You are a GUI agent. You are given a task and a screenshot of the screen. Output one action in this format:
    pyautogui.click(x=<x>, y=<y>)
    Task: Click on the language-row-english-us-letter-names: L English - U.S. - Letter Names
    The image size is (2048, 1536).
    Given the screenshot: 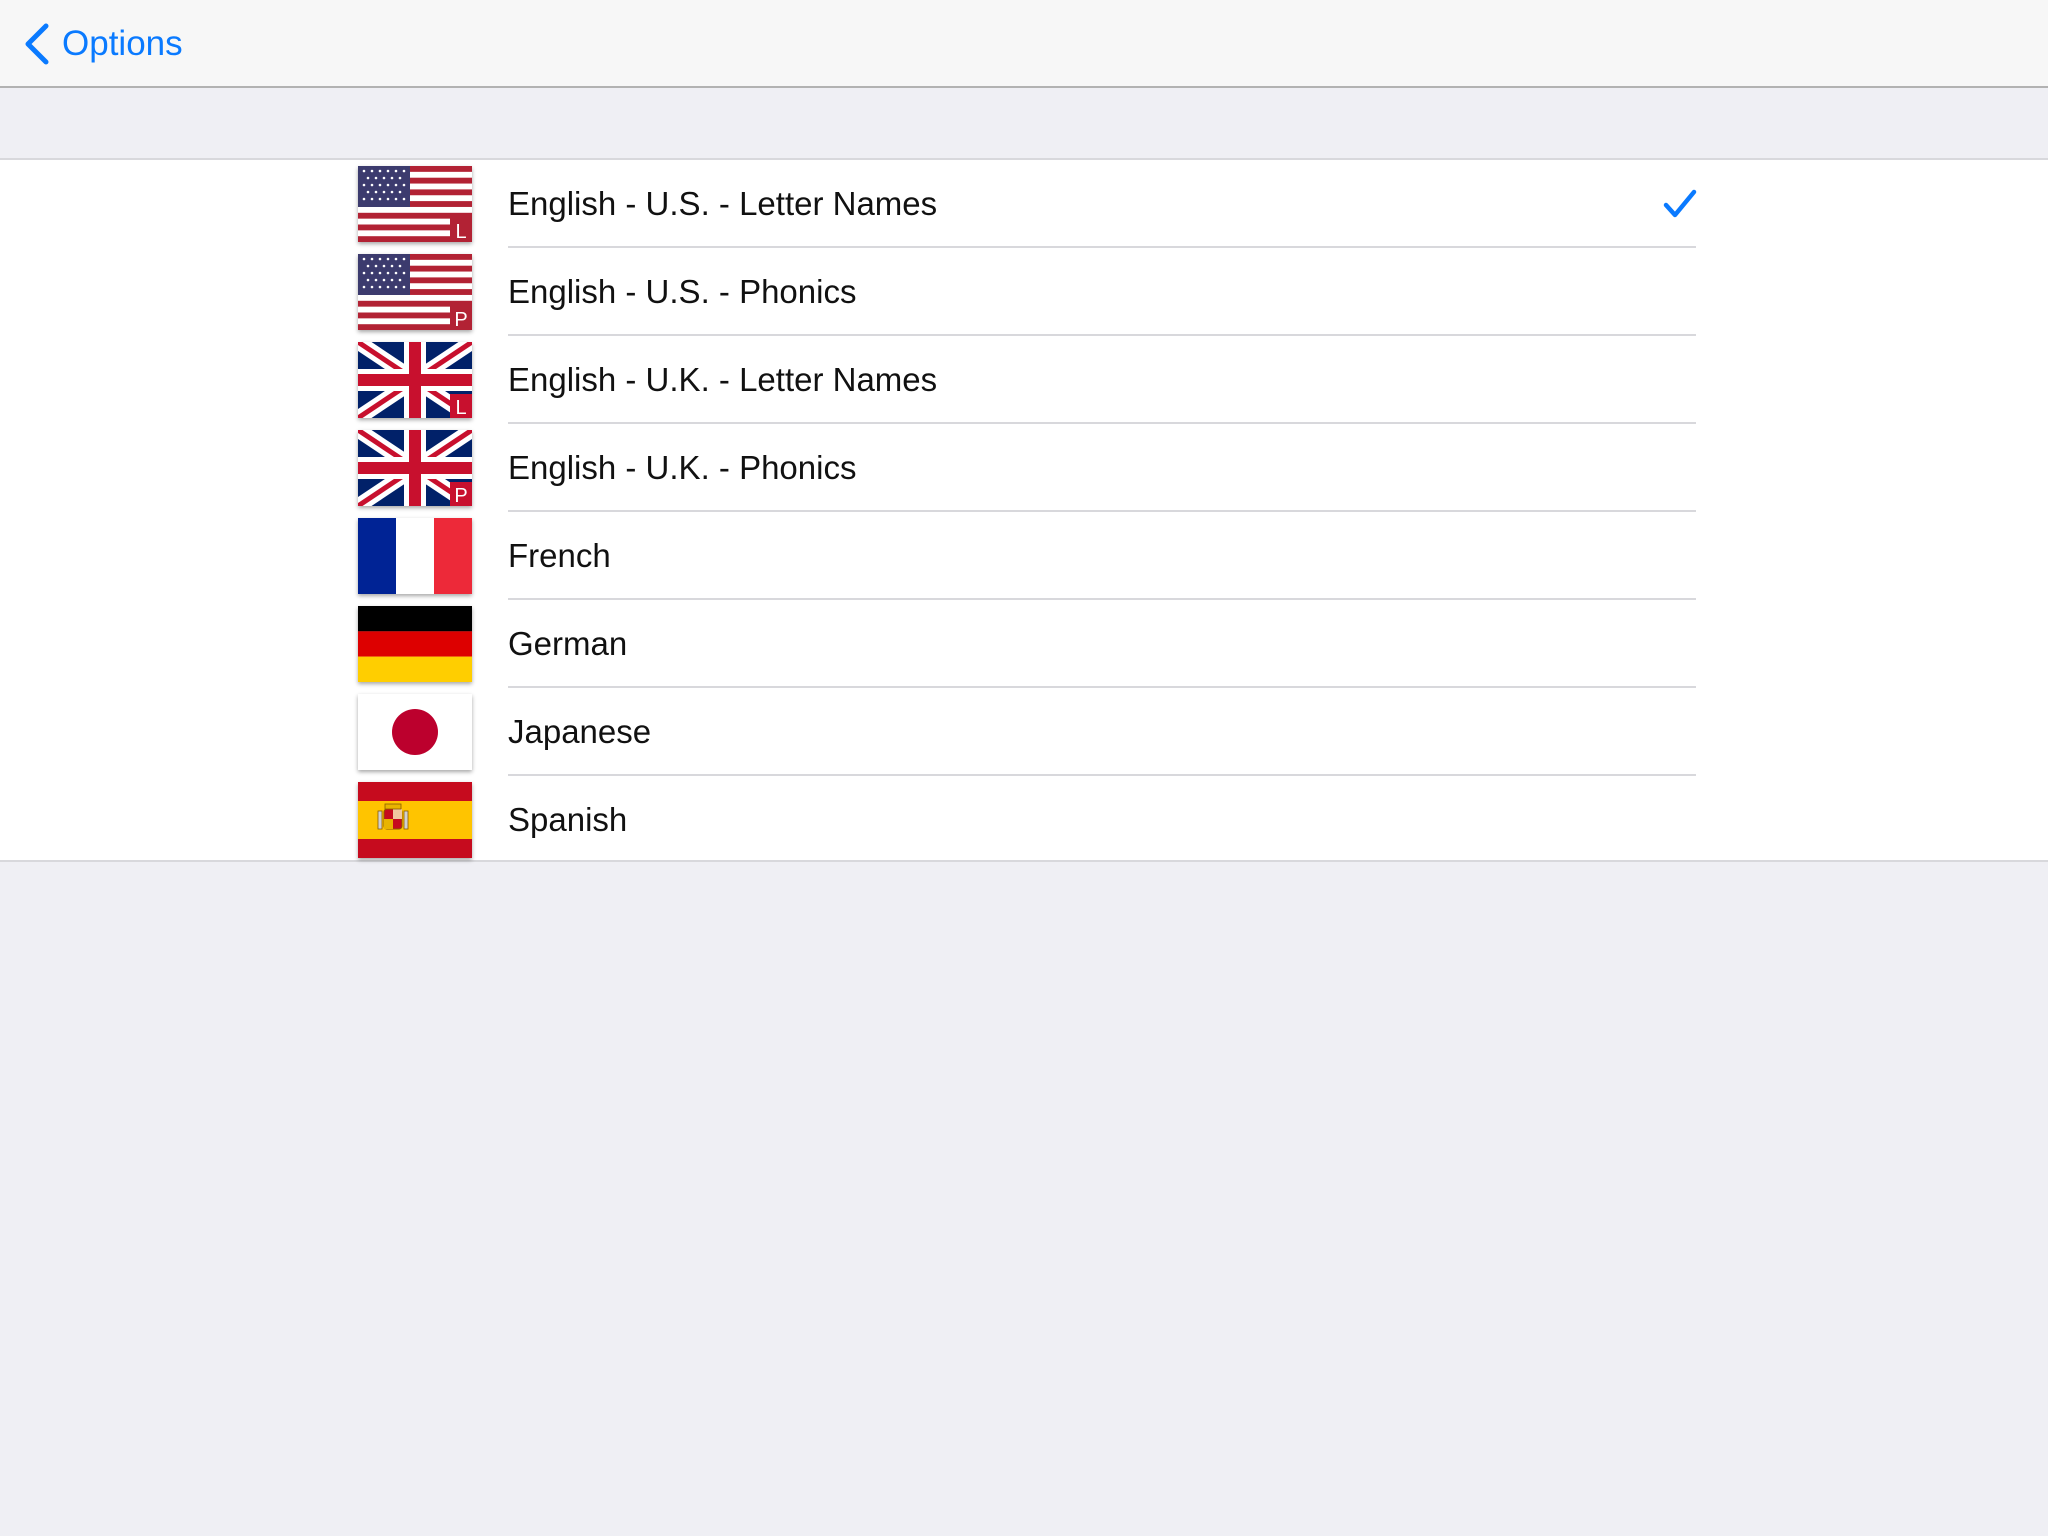 What is the action you would take?
    pyautogui.click(x=1024, y=204)
    